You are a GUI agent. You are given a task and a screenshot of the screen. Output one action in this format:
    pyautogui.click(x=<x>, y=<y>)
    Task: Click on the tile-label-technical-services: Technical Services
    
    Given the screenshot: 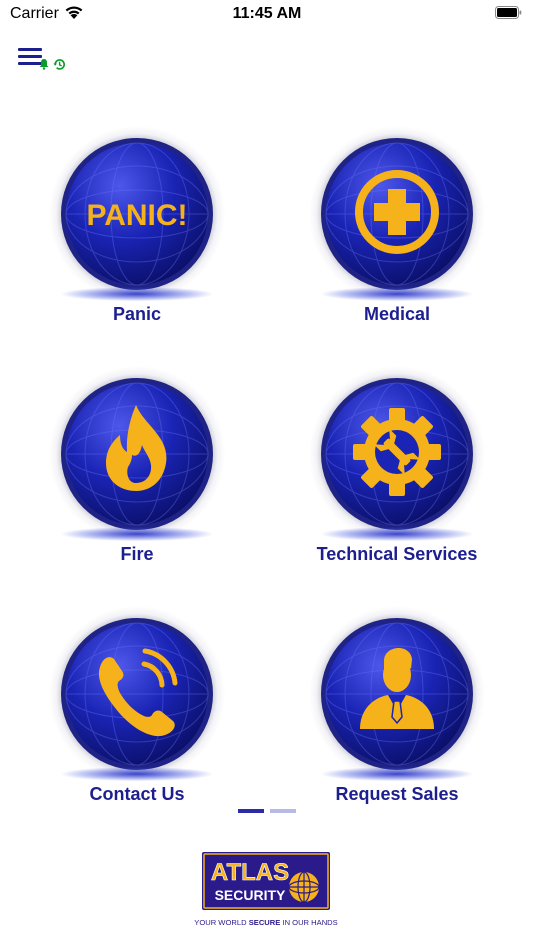 What is the action you would take?
    pyautogui.click(x=397, y=554)
    